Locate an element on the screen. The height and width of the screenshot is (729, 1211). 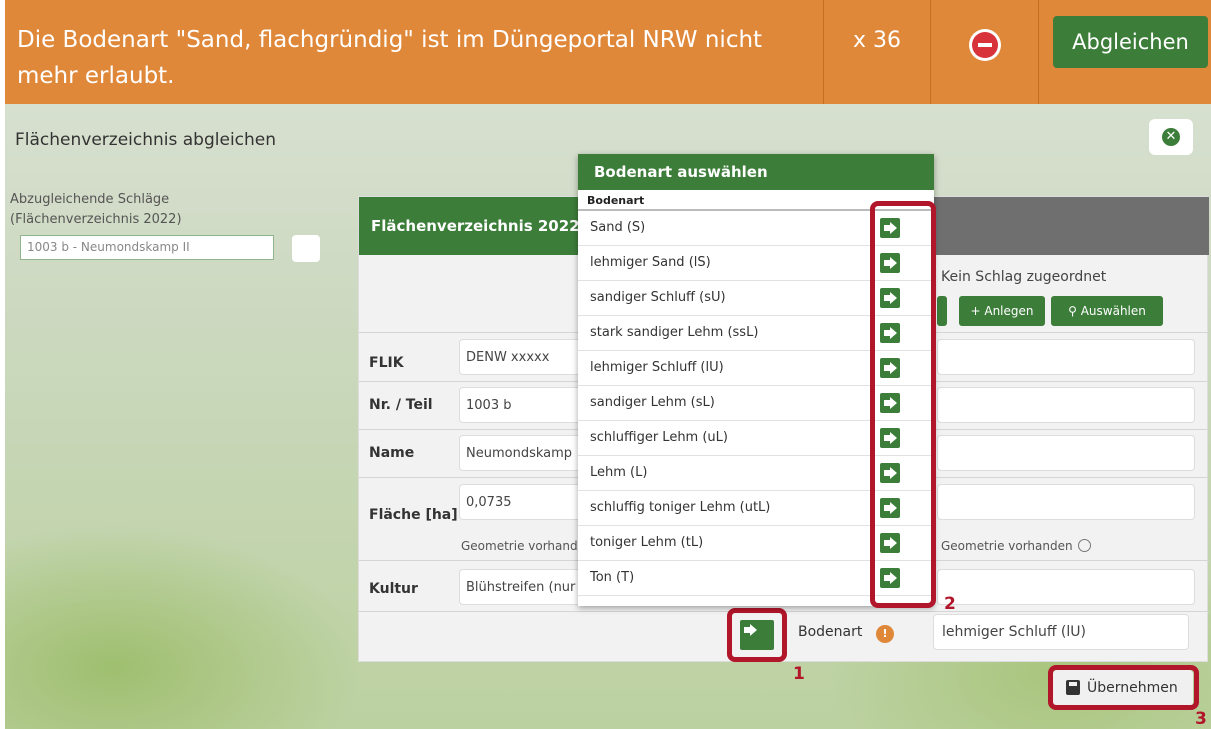
flaeche-value: 0,0735 is located at coordinates (524, 502).